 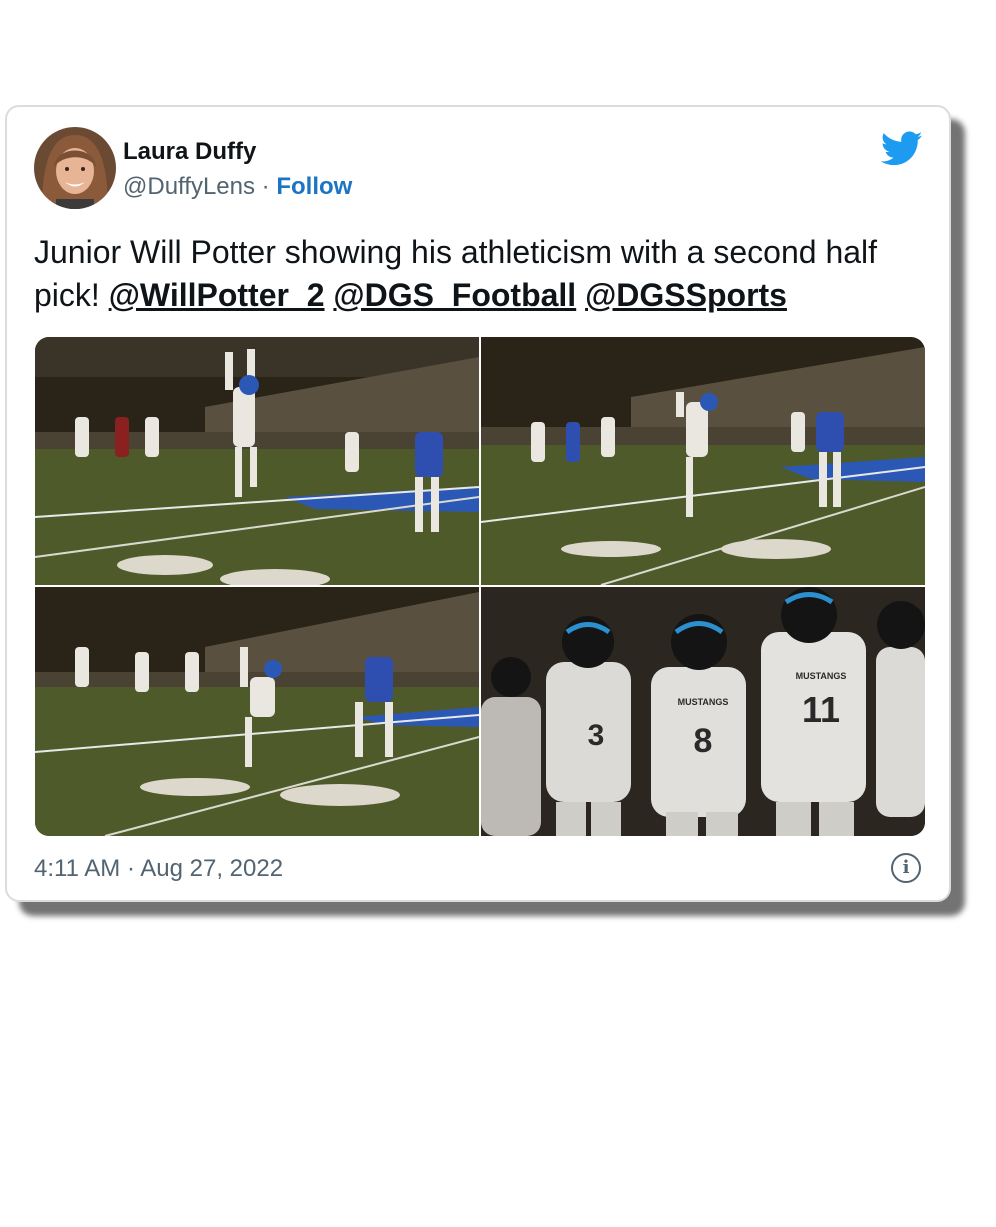 I want to click on avatar, so click(x=75, y=168).